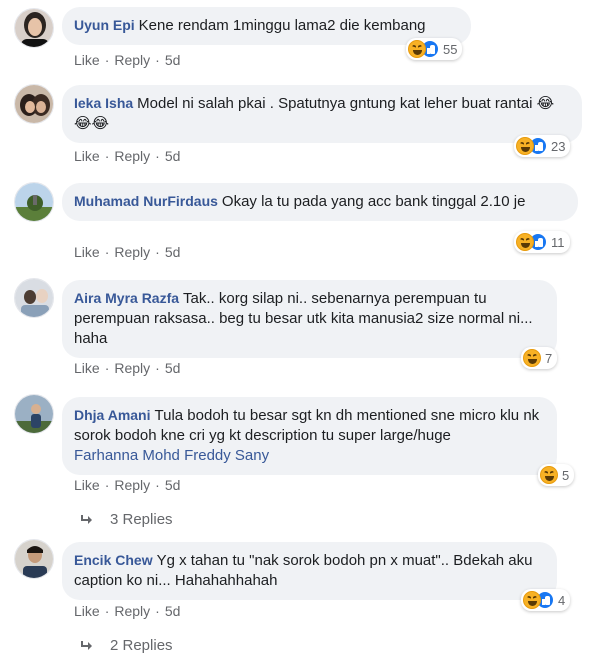 This screenshot has width=614, height=656. What do you see at coordinates (546, 600) in the screenshot?
I see `reaction-summary: 4` at bounding box center [546, 600].